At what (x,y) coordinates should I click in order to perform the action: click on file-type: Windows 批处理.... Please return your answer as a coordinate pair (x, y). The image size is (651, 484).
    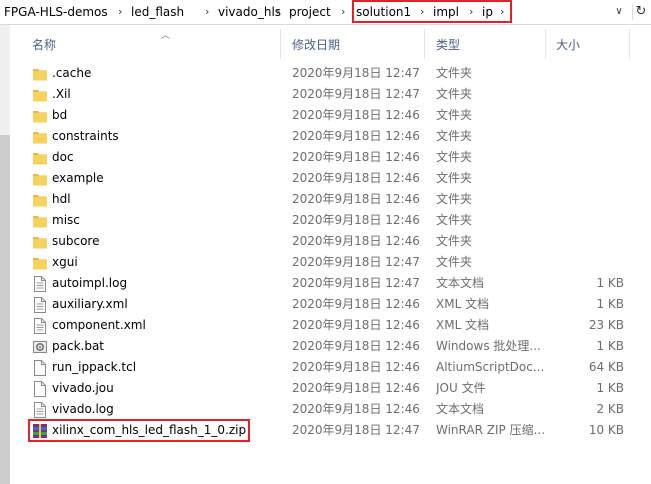
    Looking at the image, I should click on (488, 346).